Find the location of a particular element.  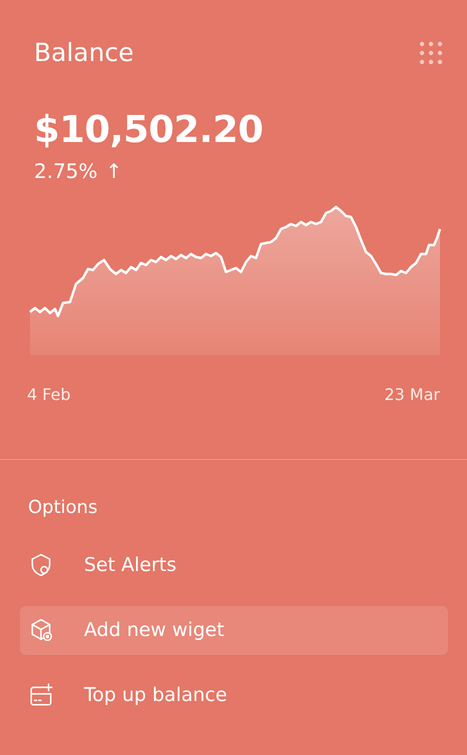

option-item: Top up balance is located at coordinates (234, 695).